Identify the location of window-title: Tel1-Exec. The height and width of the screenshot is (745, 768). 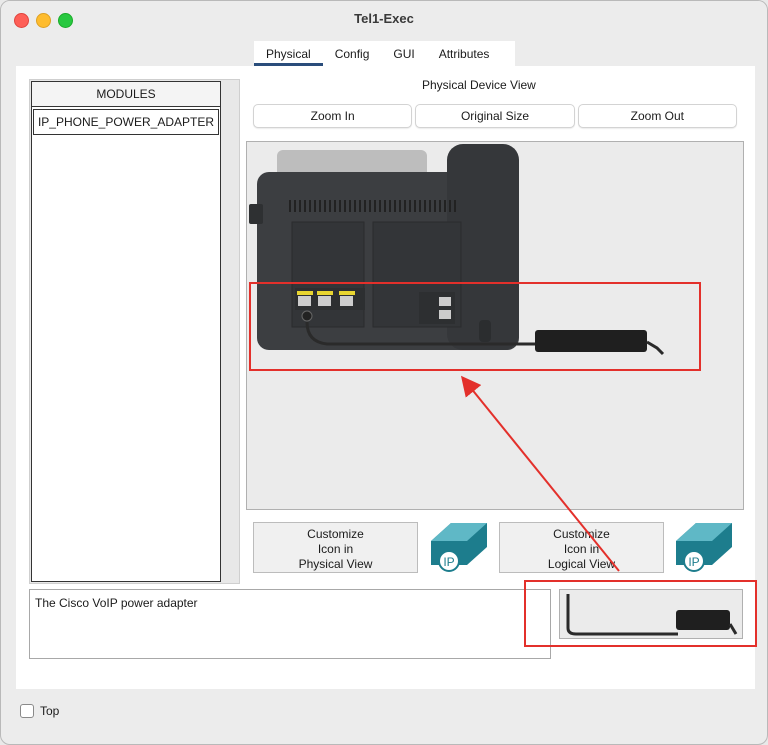
(384, 18).